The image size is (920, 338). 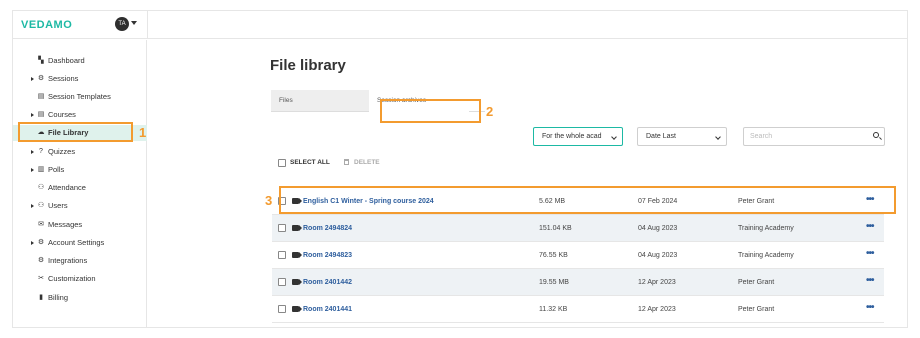 I want to click on delete-button: DELETE, so click(x=367, y=162).